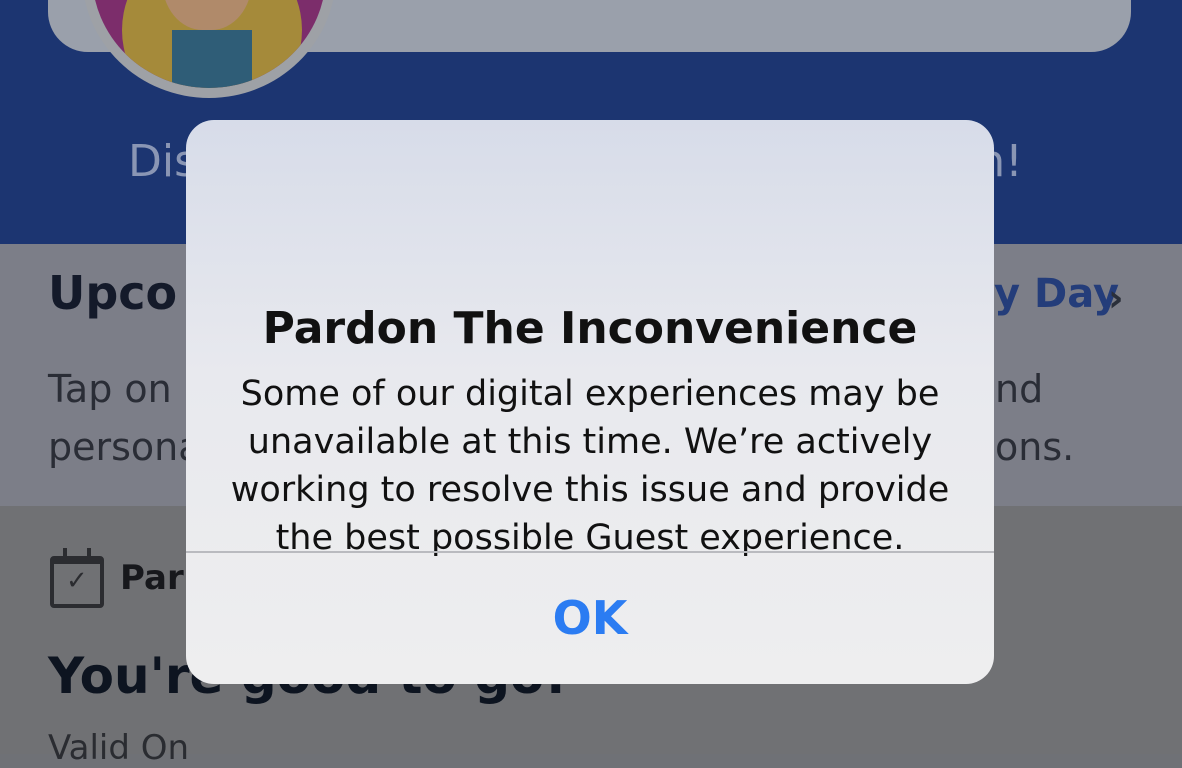 This screenshot has height=768, width=1182. Describe the element at coordinates (590, 618) in the screenshot. I see `ok-button: OK` at that location.